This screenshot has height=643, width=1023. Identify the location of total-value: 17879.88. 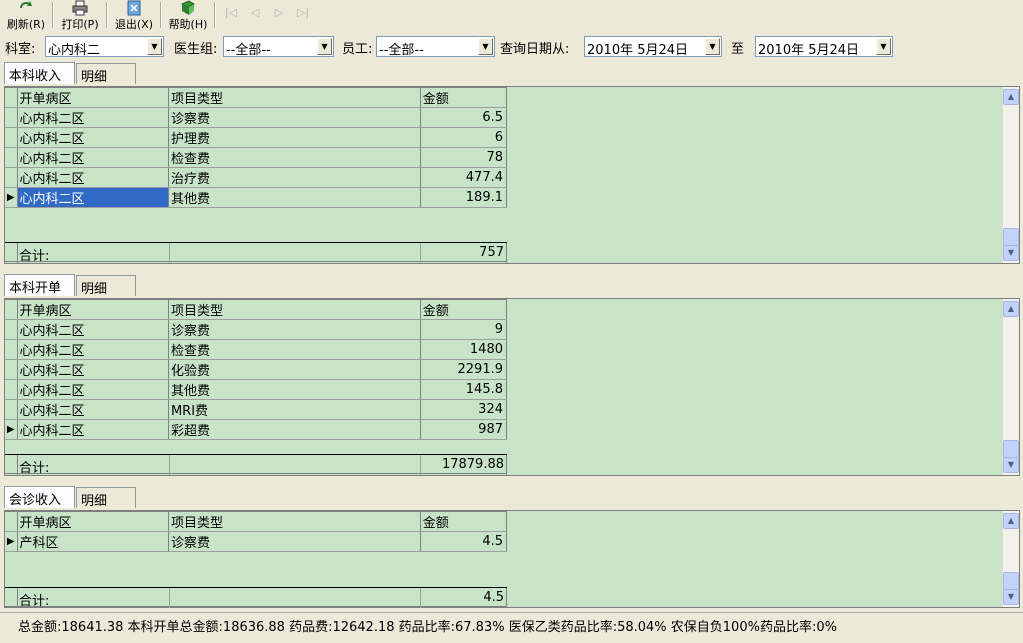
(472, 464).